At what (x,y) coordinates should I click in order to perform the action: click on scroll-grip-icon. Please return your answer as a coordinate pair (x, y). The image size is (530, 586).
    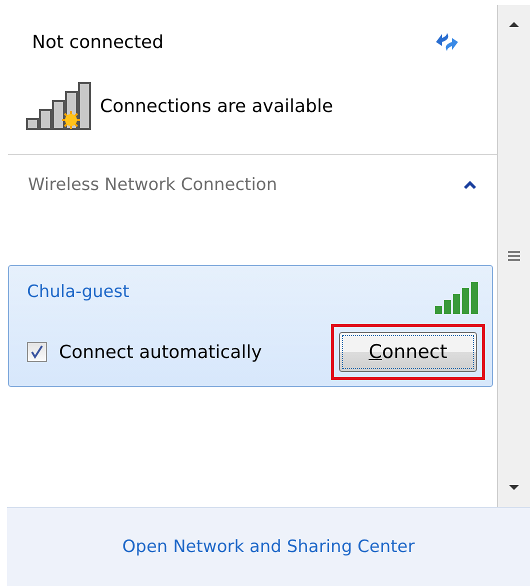
    Looking at the image, I should click on (514, 256).